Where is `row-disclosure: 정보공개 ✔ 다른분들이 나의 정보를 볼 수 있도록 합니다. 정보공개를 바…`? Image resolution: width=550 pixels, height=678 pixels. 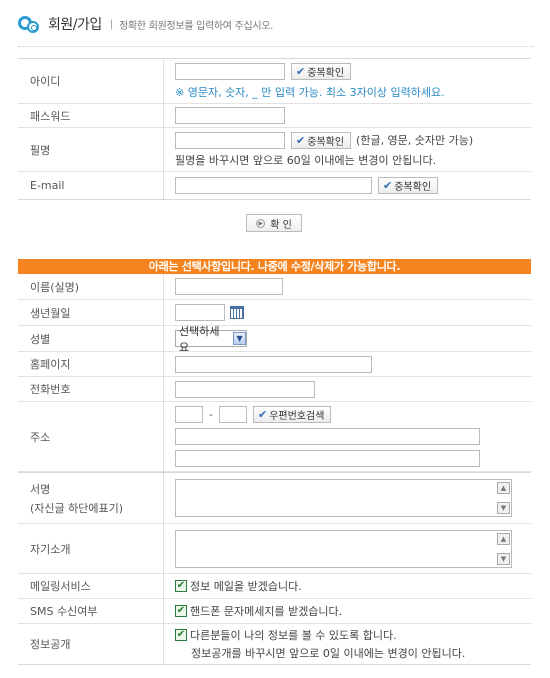 row-disclosure: 정보공개 ✔ 다른분들이 나의 정보를 볼 수 있도록 합니다. 정보공개를 바… is located at coordinates (274, 644).